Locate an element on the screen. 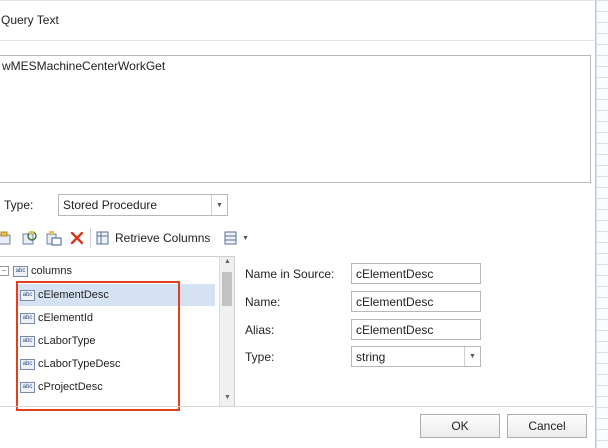 Image resolution: width=608 pixels, height=448 pixels. background-editor-grid is located at coordinates (601, 224).